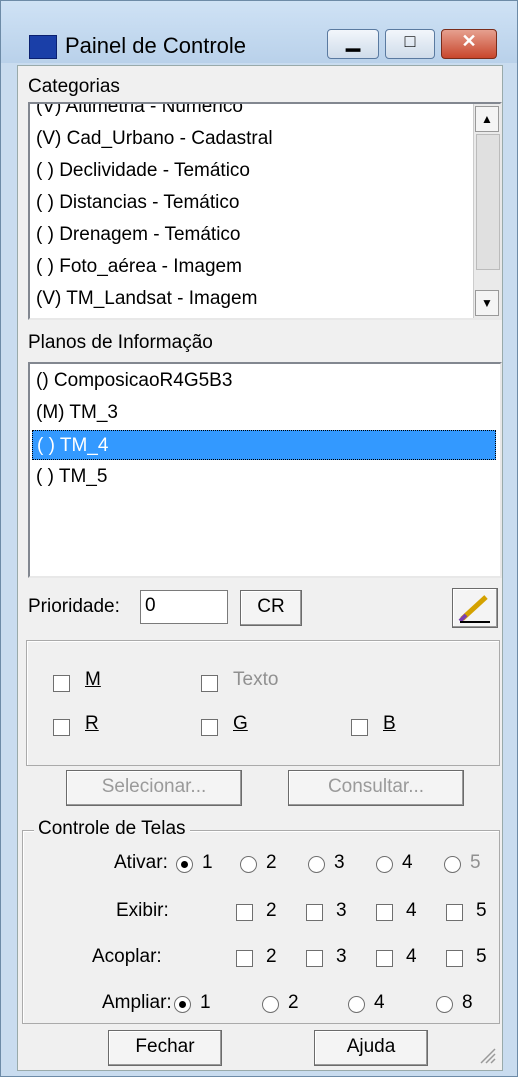 The height and width of the screenshot is (1077, 518). Describe the element at coordinates (256, 679) in the screenshot. I see `texto-label: Texto` at that location.